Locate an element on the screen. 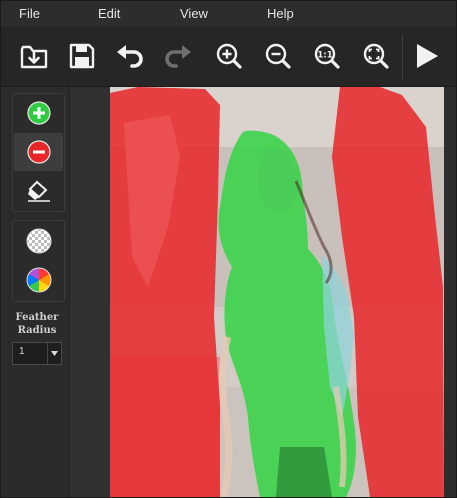 This screenshot has width=457, height=498. fit-to-window-icon is located at coordinates (376, 56).